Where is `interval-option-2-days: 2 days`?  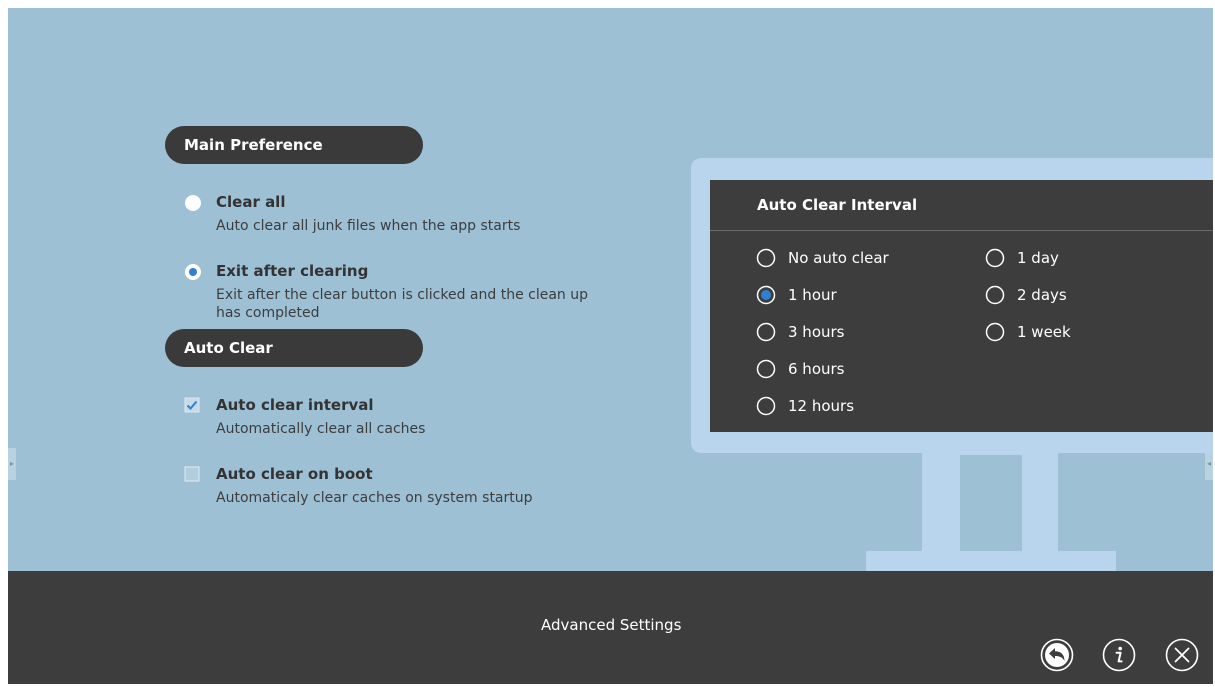
interval-option-2-days: 2 days is located at coordinates (1026, 295).